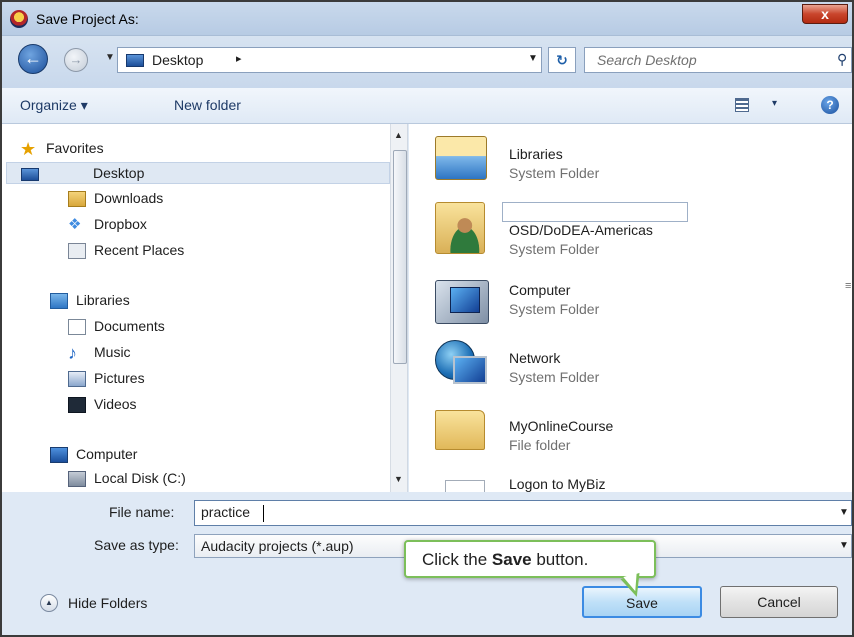 Image resolution: width=854 pixels, height=637 pixels. I want to click on downloads-icon, so click(77, 199).